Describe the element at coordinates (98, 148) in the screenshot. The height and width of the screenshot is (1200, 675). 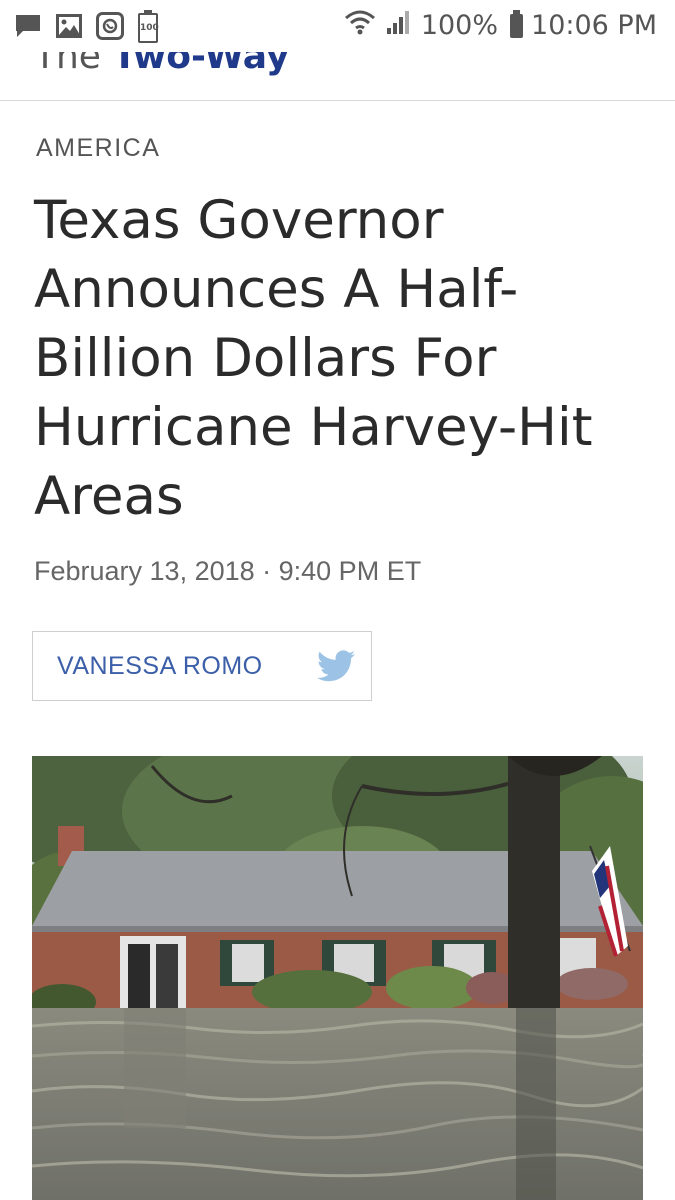
I see `section-label: AMERICA` at that location.